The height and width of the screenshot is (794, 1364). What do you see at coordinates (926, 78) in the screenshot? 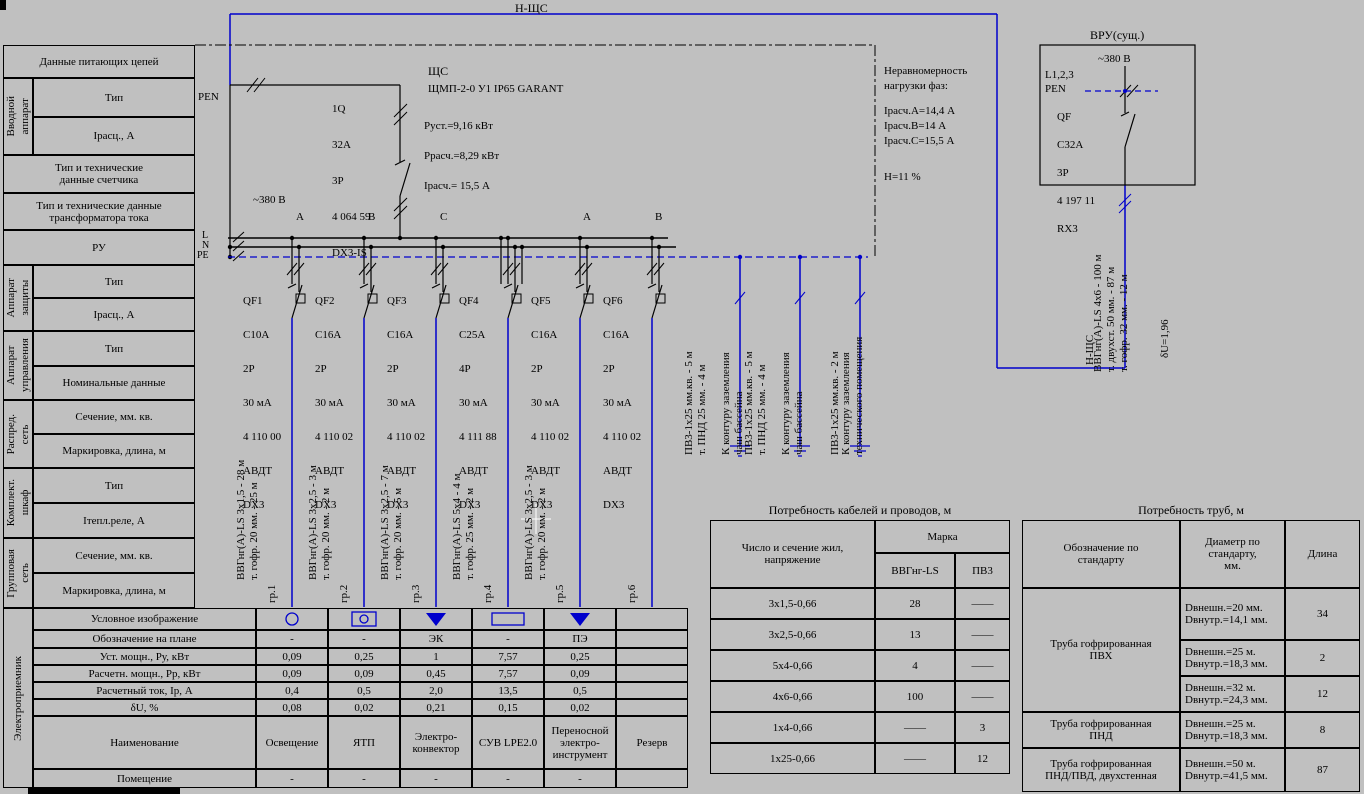
I see `imbalance-title: Неравномерность нагрузки фаз:` at bounding box center [926, 78].